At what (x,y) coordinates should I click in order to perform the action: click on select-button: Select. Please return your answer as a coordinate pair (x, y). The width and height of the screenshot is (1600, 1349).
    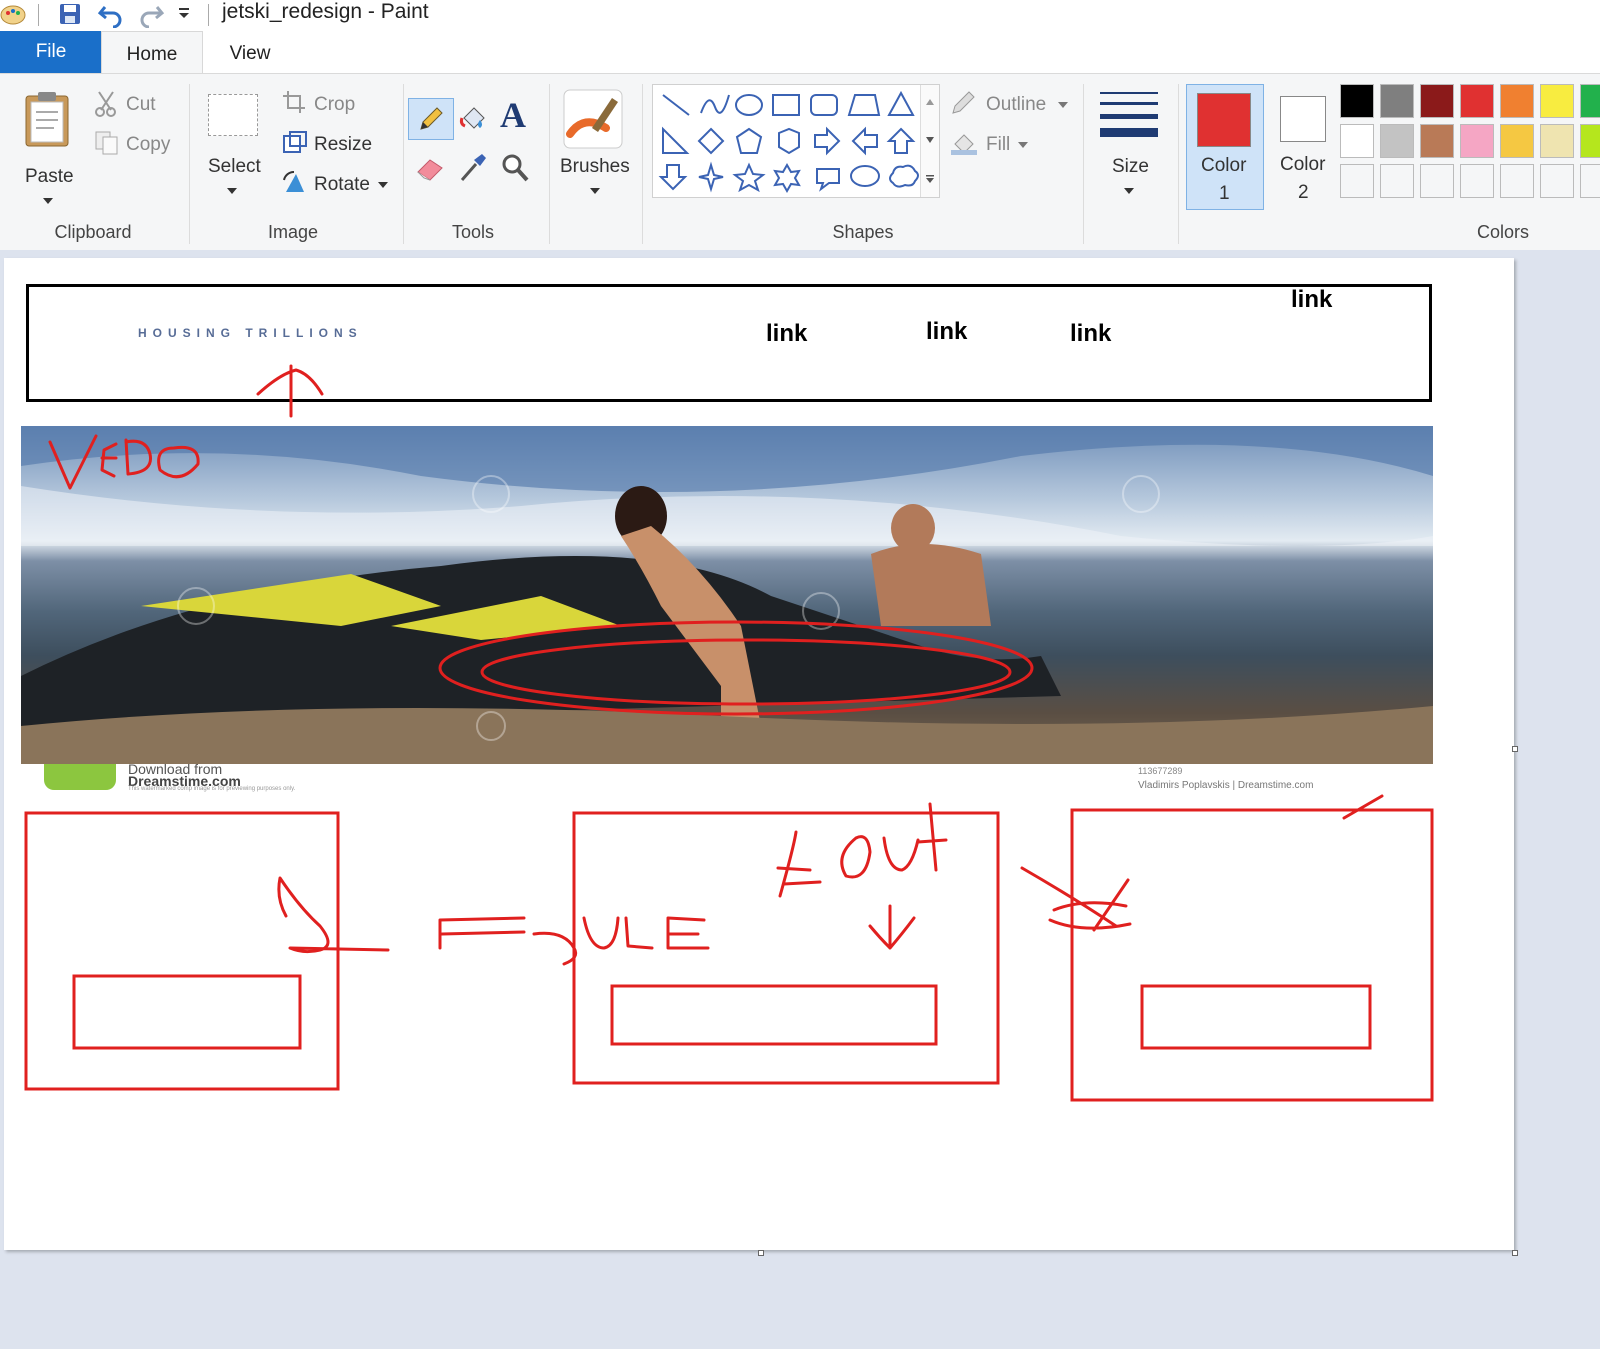
    Looking at the image, I should click on (235, 150).